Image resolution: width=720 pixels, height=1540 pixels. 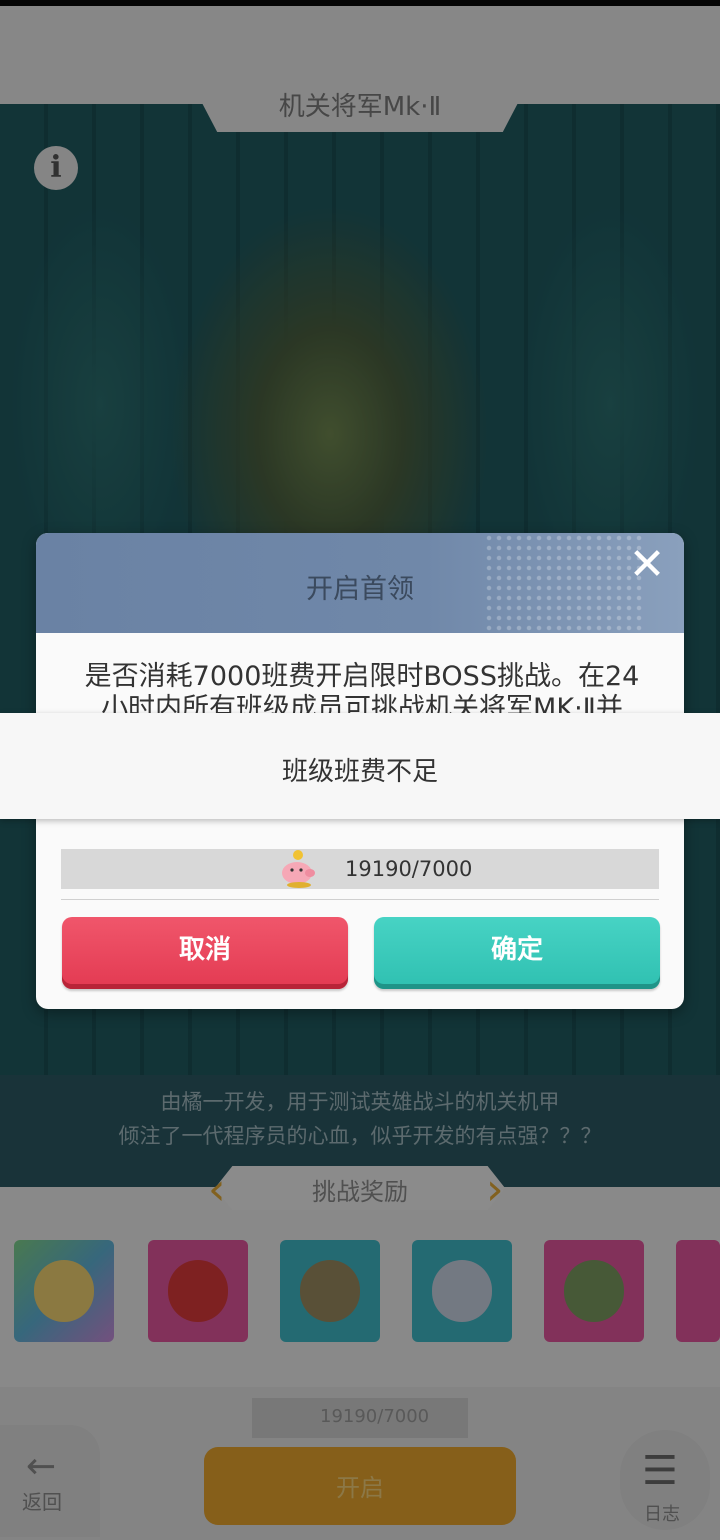 What do you see at coordinates (298, 869) in the screenshot?
I see `piggy-bank-icon` at bounding box center [298, 869].